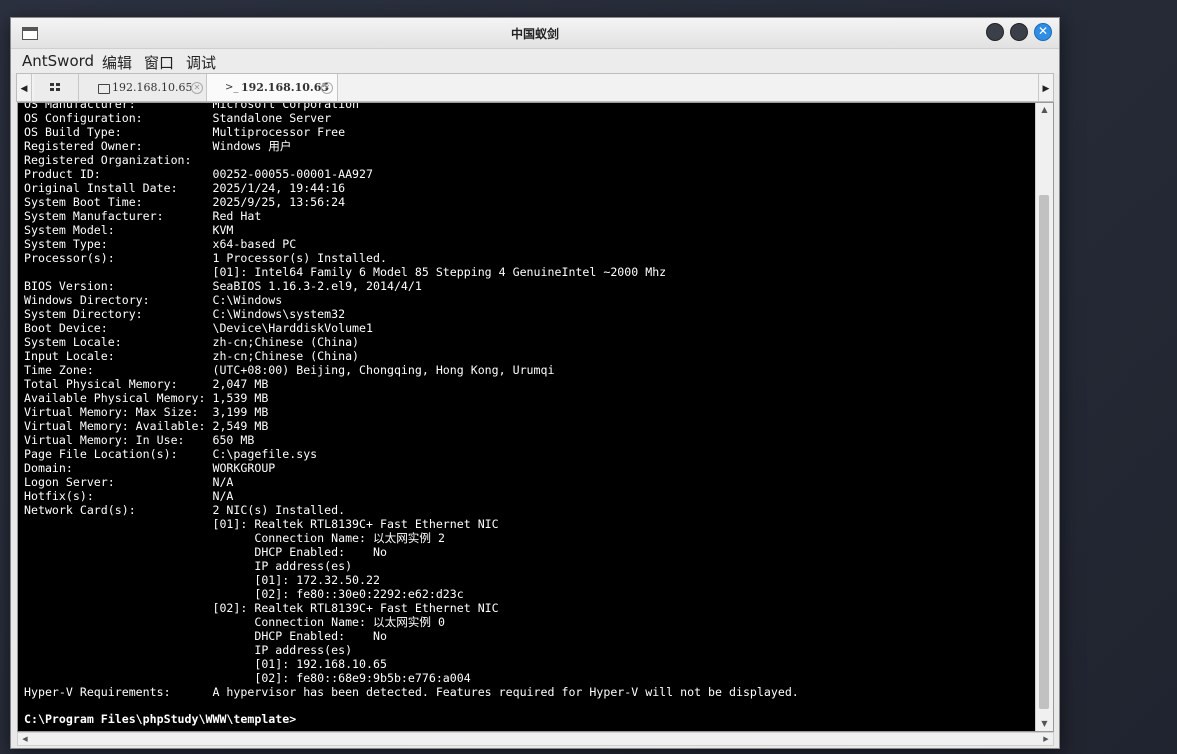 This screenshot has width=1177, height=754. What do you see at coordinates (158, 146) in the screenshot?
I see `terminal-line: Registered Owner: Windows 用户` at bounding box center [158, 146].